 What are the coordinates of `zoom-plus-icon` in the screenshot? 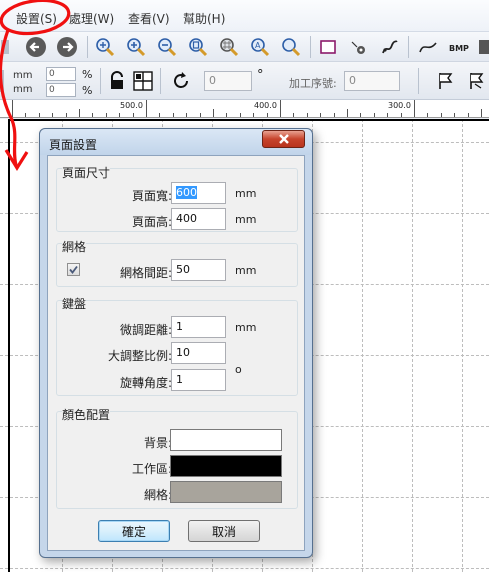 It's located at (136, 47).